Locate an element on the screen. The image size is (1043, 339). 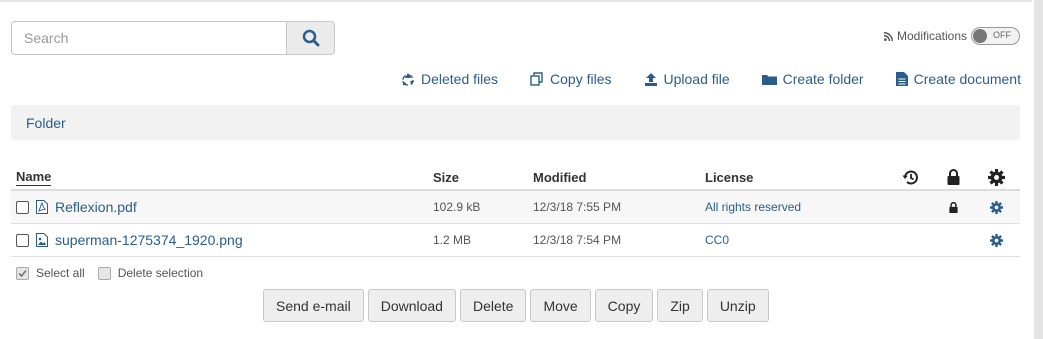
modifications-toggle-group: Modifications OFF is located at coordinates (951, 36).